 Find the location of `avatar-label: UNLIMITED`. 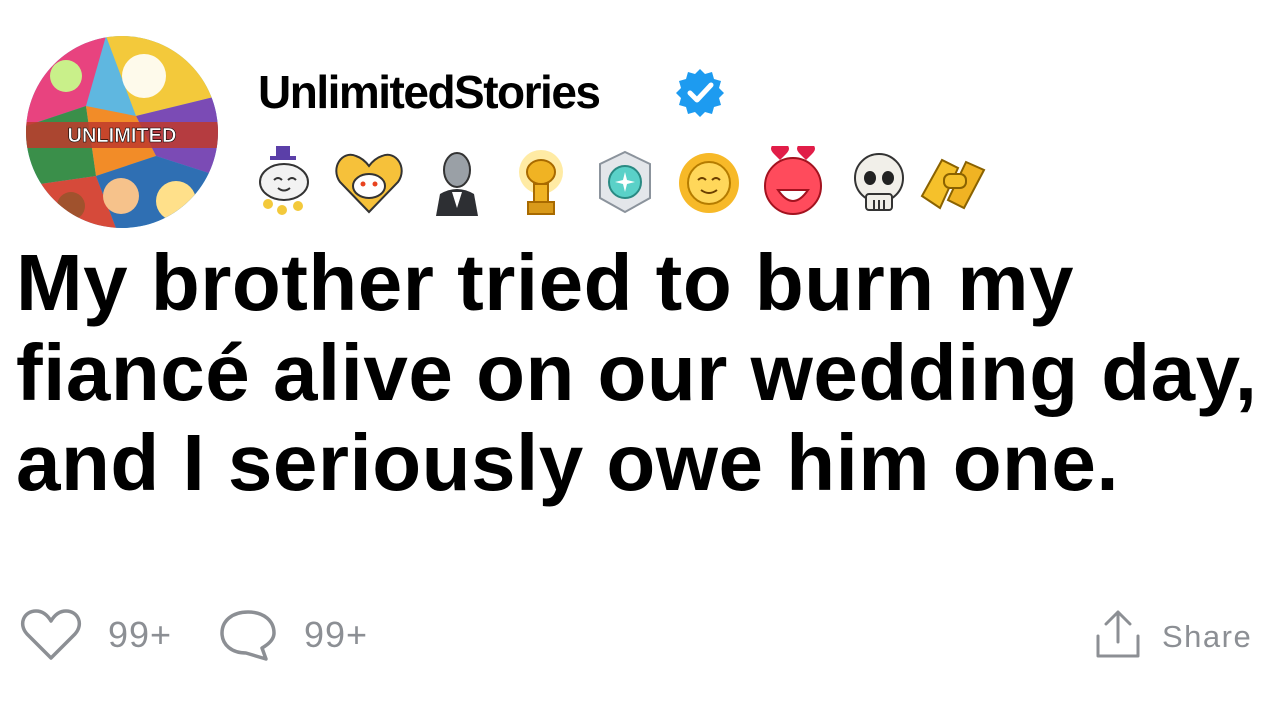

avatar-label: UNLIMITED is located at coordinates (122, 136).